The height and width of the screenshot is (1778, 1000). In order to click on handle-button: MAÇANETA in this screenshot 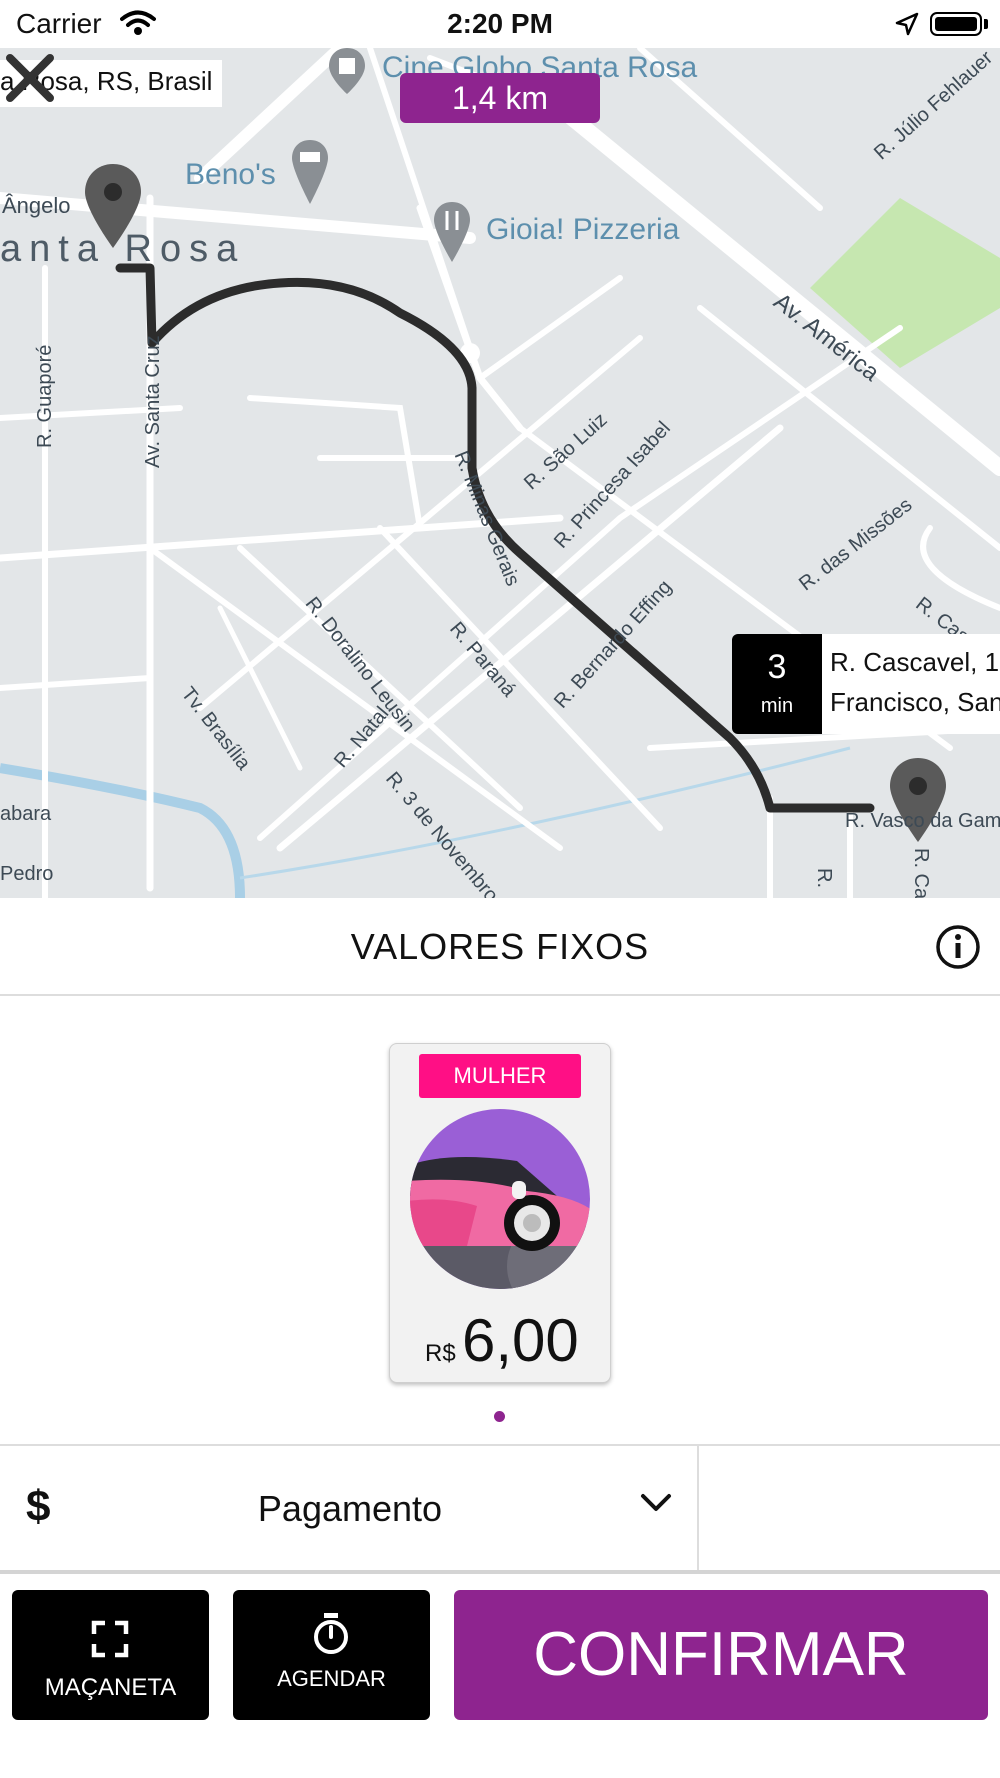, I will do `click(110, 1655)`.